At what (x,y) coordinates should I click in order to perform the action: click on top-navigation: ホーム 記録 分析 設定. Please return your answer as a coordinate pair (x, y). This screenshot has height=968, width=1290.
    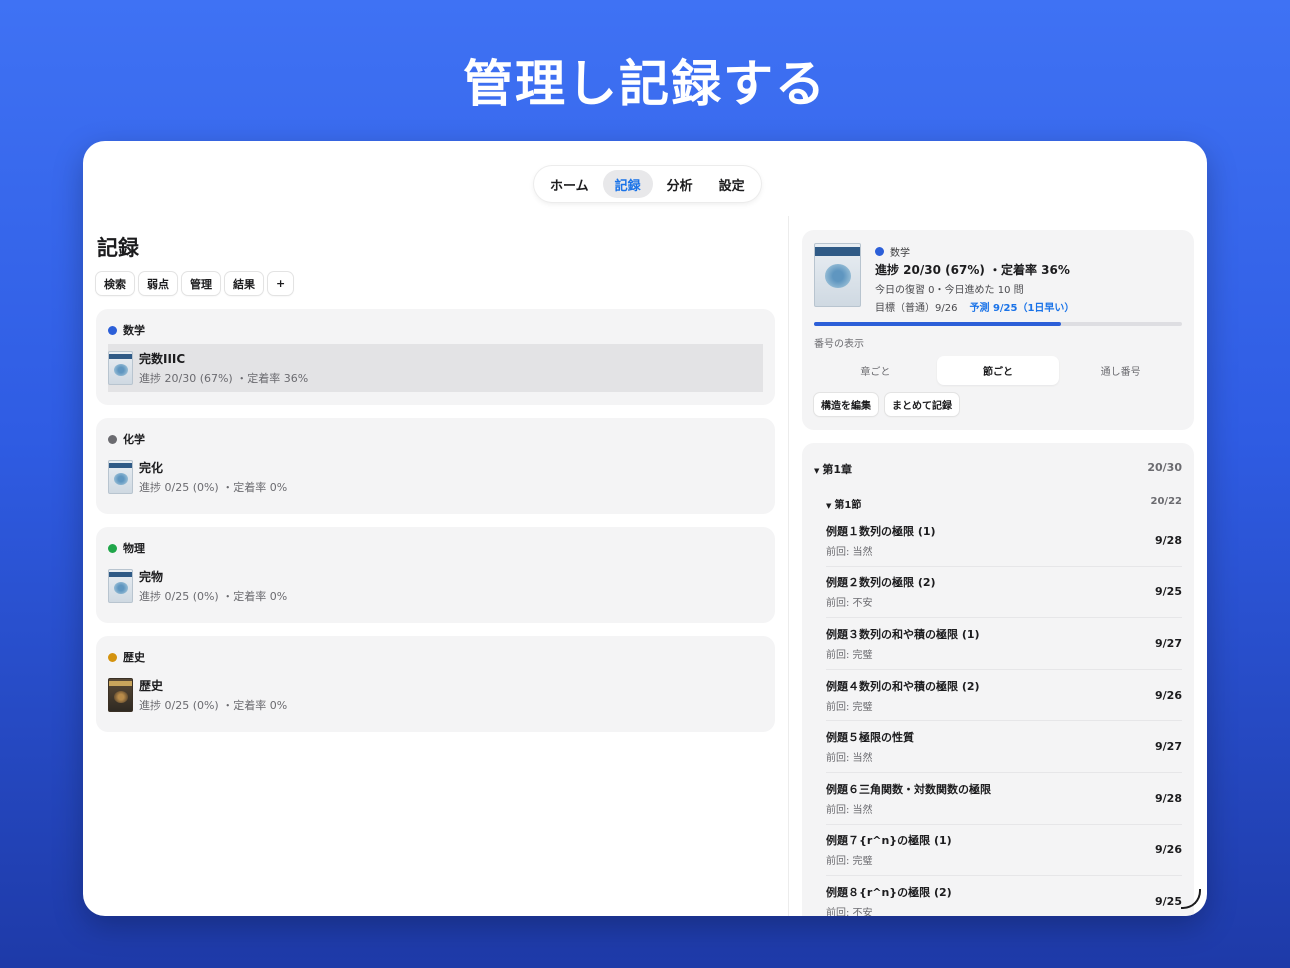
    Looking at the image, I should click on (647, 184).